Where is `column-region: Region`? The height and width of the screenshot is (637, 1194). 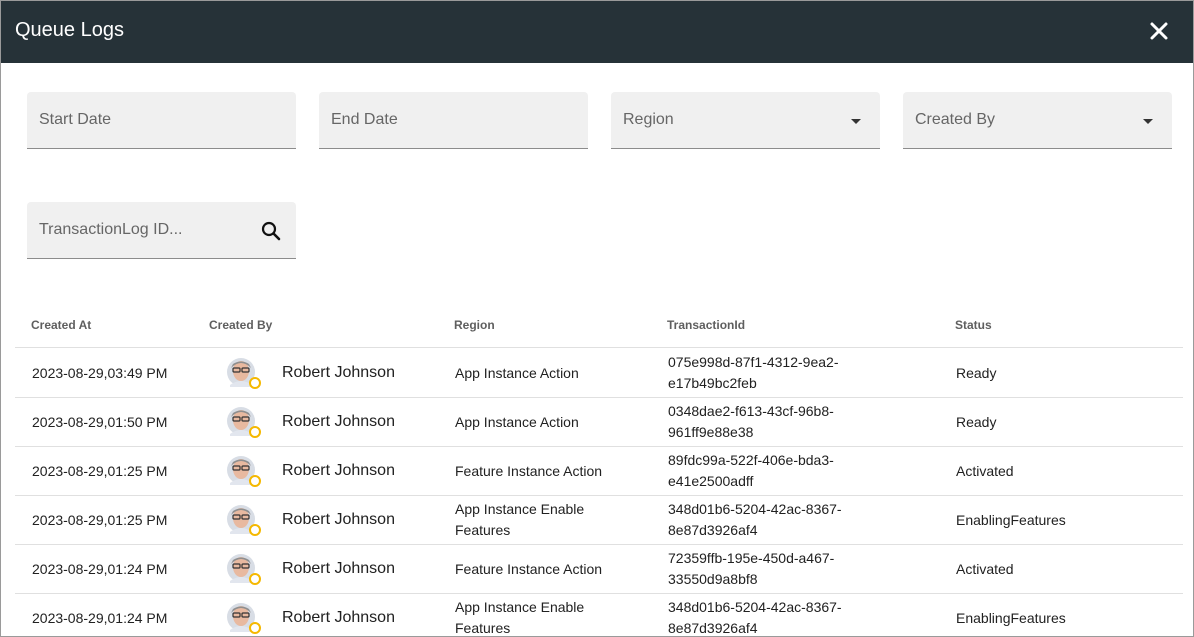
column-region: Region is located at coordinates (474, 325).